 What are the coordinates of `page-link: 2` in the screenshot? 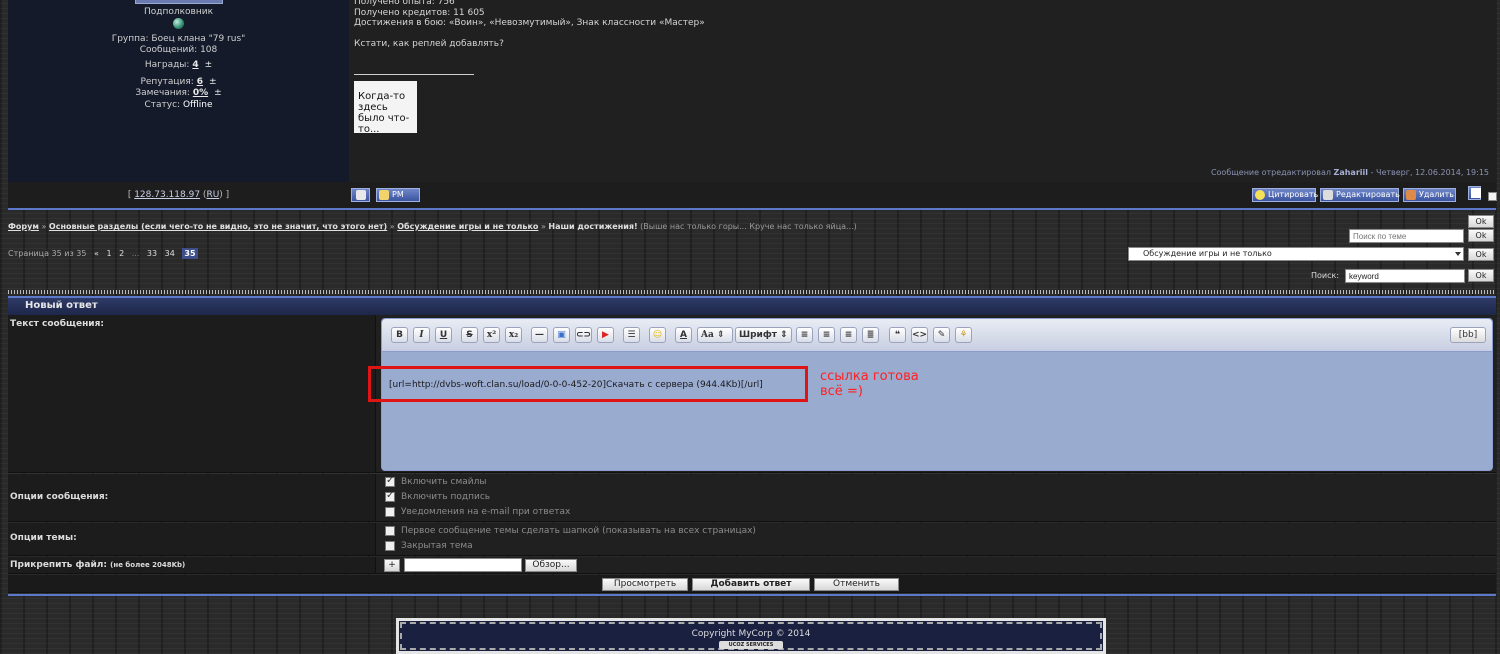 It's located at (121, 253).